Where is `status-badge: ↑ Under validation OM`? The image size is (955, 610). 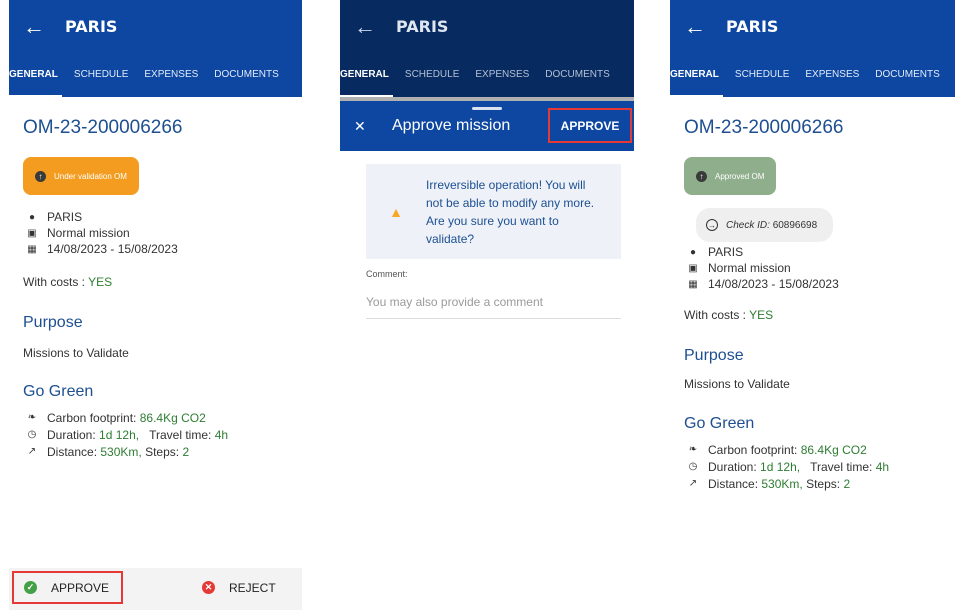 status-badge: ↑ Under validation OM is located at coordinates (81, 176).